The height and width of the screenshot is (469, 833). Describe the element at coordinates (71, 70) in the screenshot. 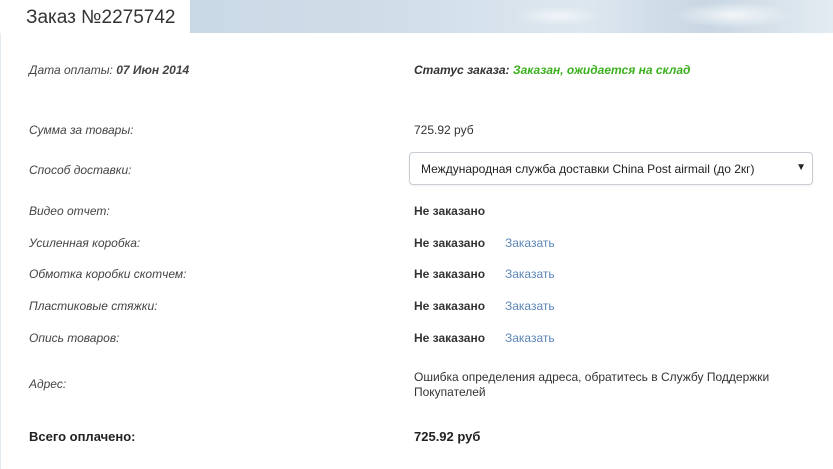

I see `payment-date-label: Дата оплаты:` at that location.